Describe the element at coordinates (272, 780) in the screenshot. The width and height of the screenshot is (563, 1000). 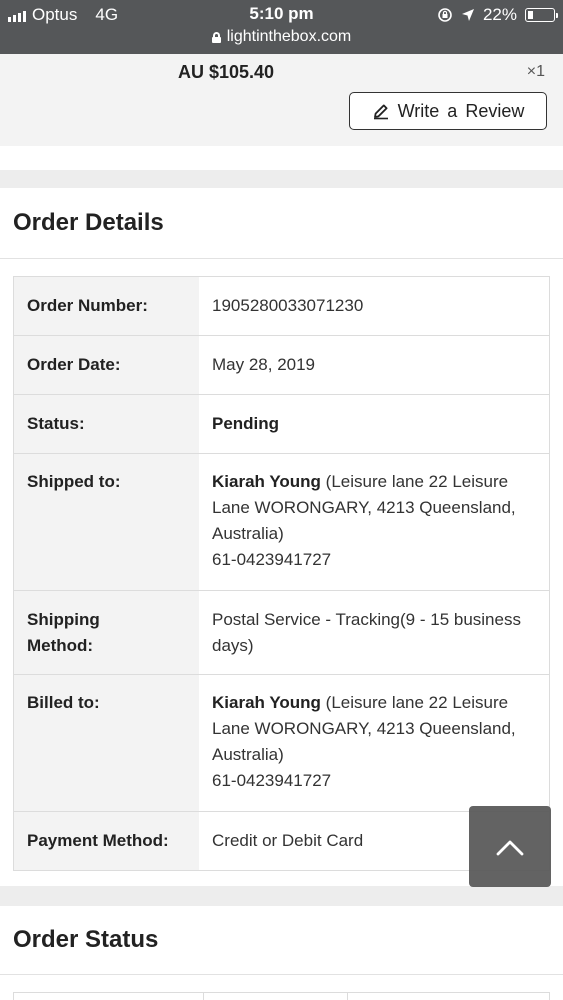
I see `billed-to-phone: 61-0423941727` at that location.